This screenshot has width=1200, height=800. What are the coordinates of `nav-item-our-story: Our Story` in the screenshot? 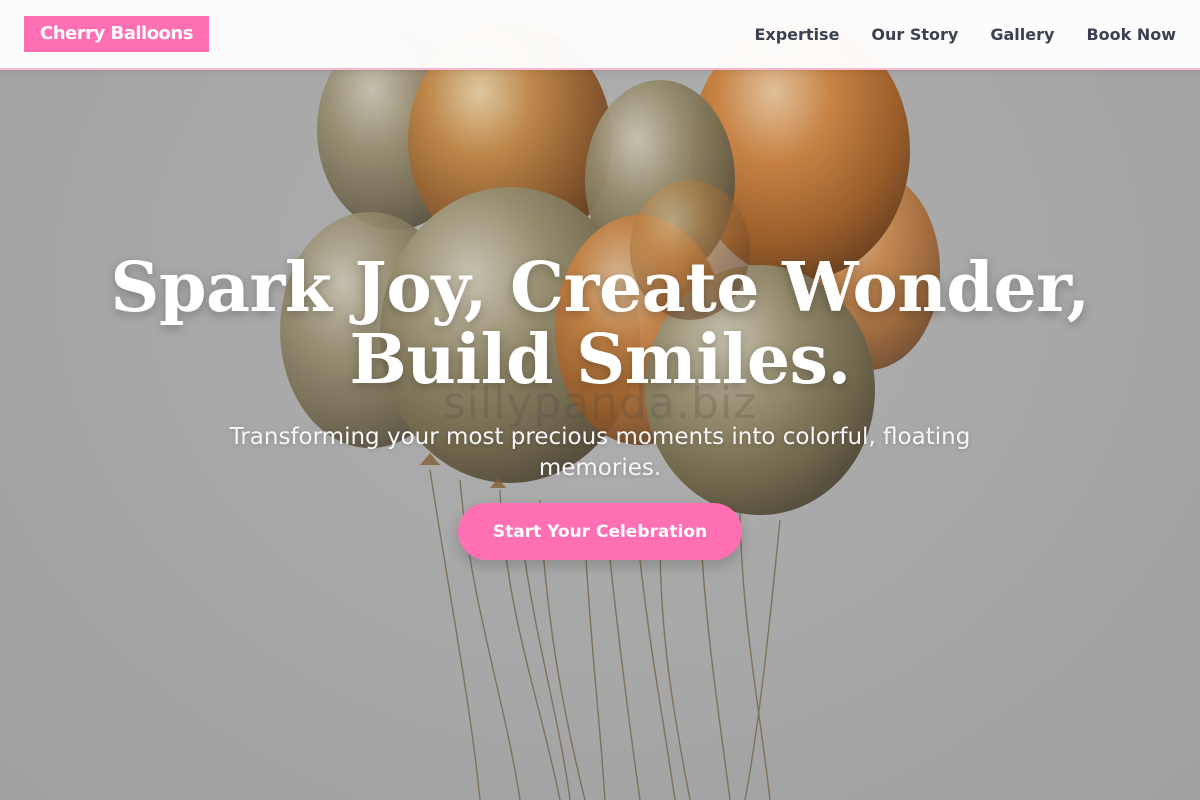 It's located at (914, 34).